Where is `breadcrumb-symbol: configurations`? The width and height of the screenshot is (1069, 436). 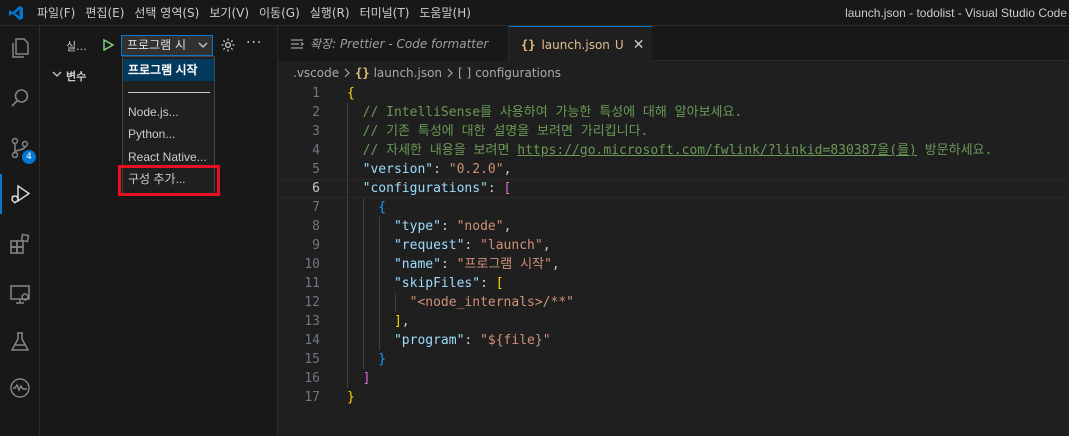
breadcrumb-symbol: configurations is located at coordinates (518, 73).